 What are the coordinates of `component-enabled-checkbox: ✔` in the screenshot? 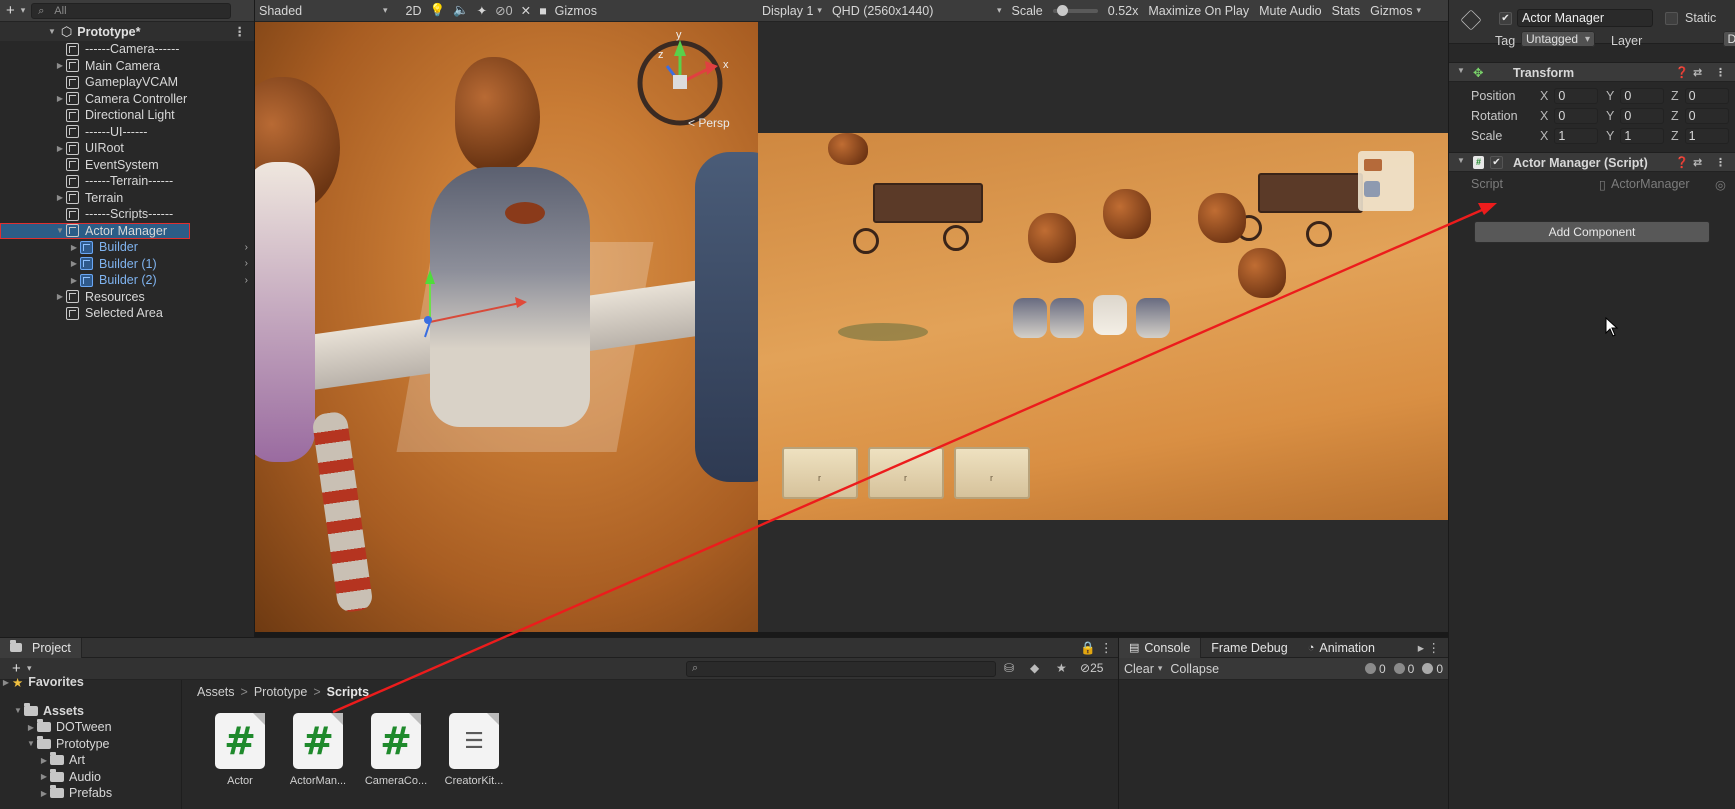 It's located at (1496, 162).